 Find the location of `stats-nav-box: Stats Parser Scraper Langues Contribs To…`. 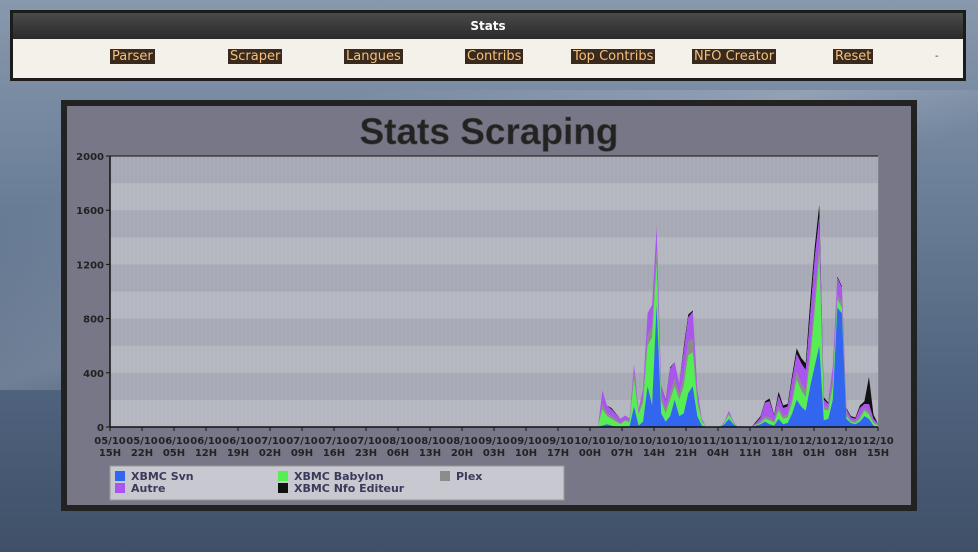

stats-nav-box: Stats Parser Scraper Langues Contribs To… is located at coordinates (488, 45).